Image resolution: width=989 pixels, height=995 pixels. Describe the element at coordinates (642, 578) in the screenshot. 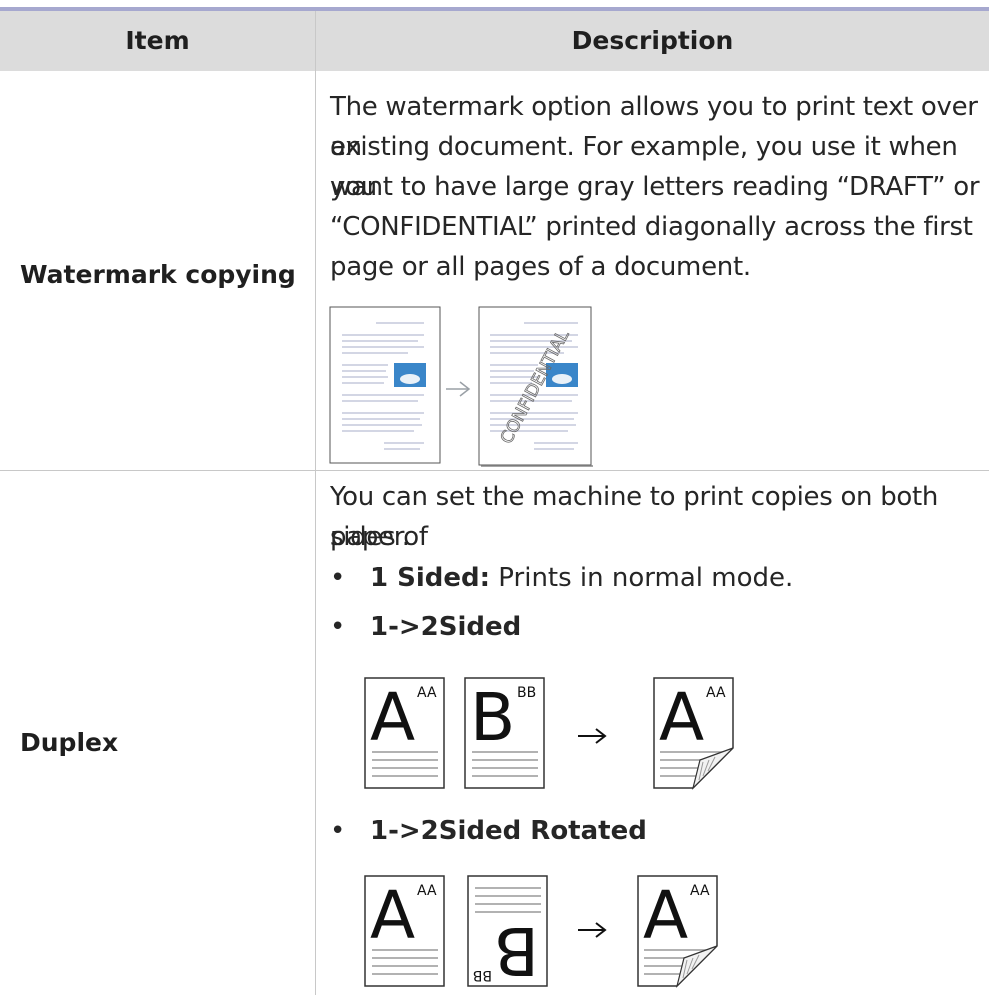

I see `option-text: Prints in normal mode.` at that location.